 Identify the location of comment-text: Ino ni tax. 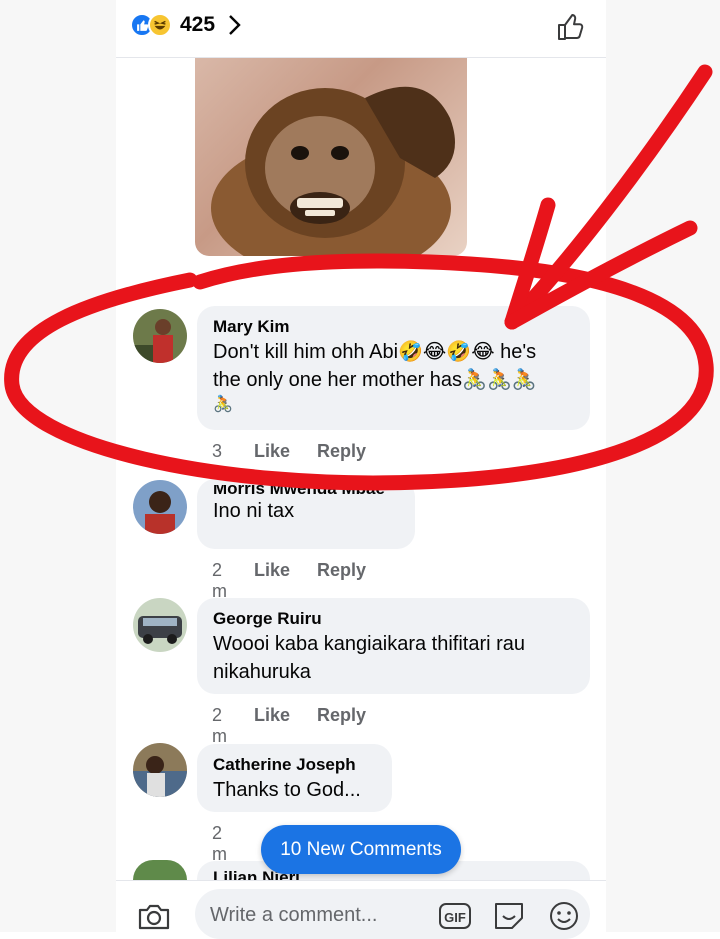
(254, 511).